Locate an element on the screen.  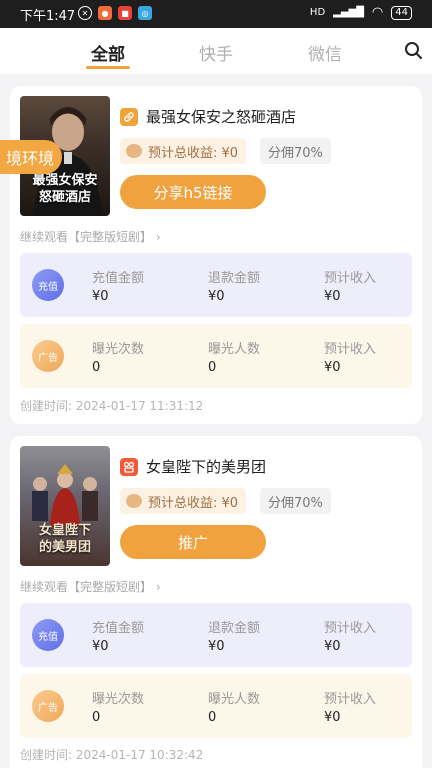
drama-poster: 女皇陛下 的美男团 is located at coordinates (65, 506).